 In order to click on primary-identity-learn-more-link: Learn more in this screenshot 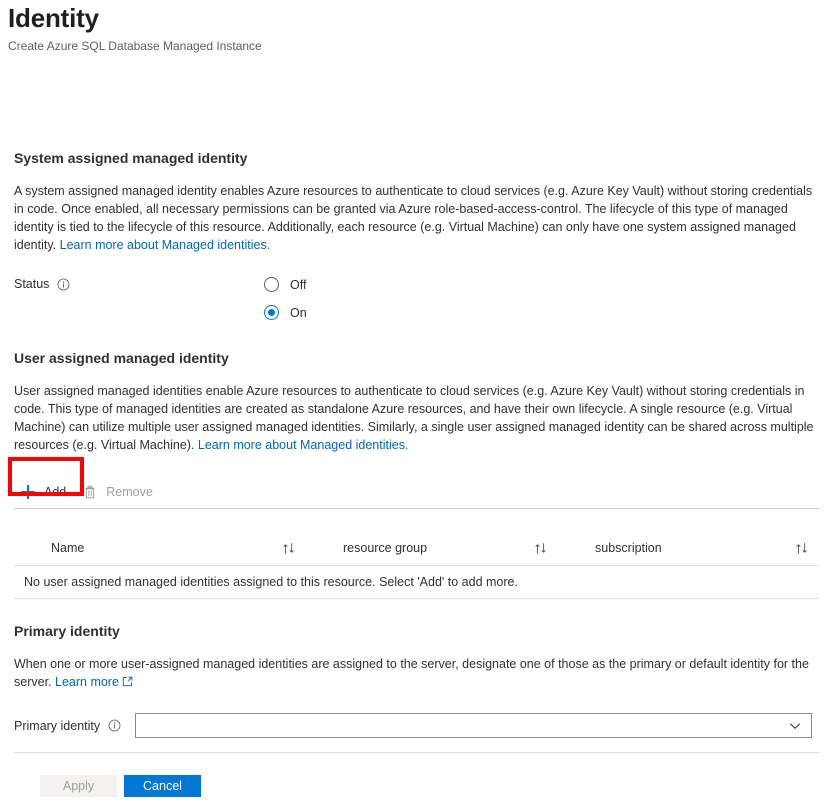, I will do `click(87, 682)`.